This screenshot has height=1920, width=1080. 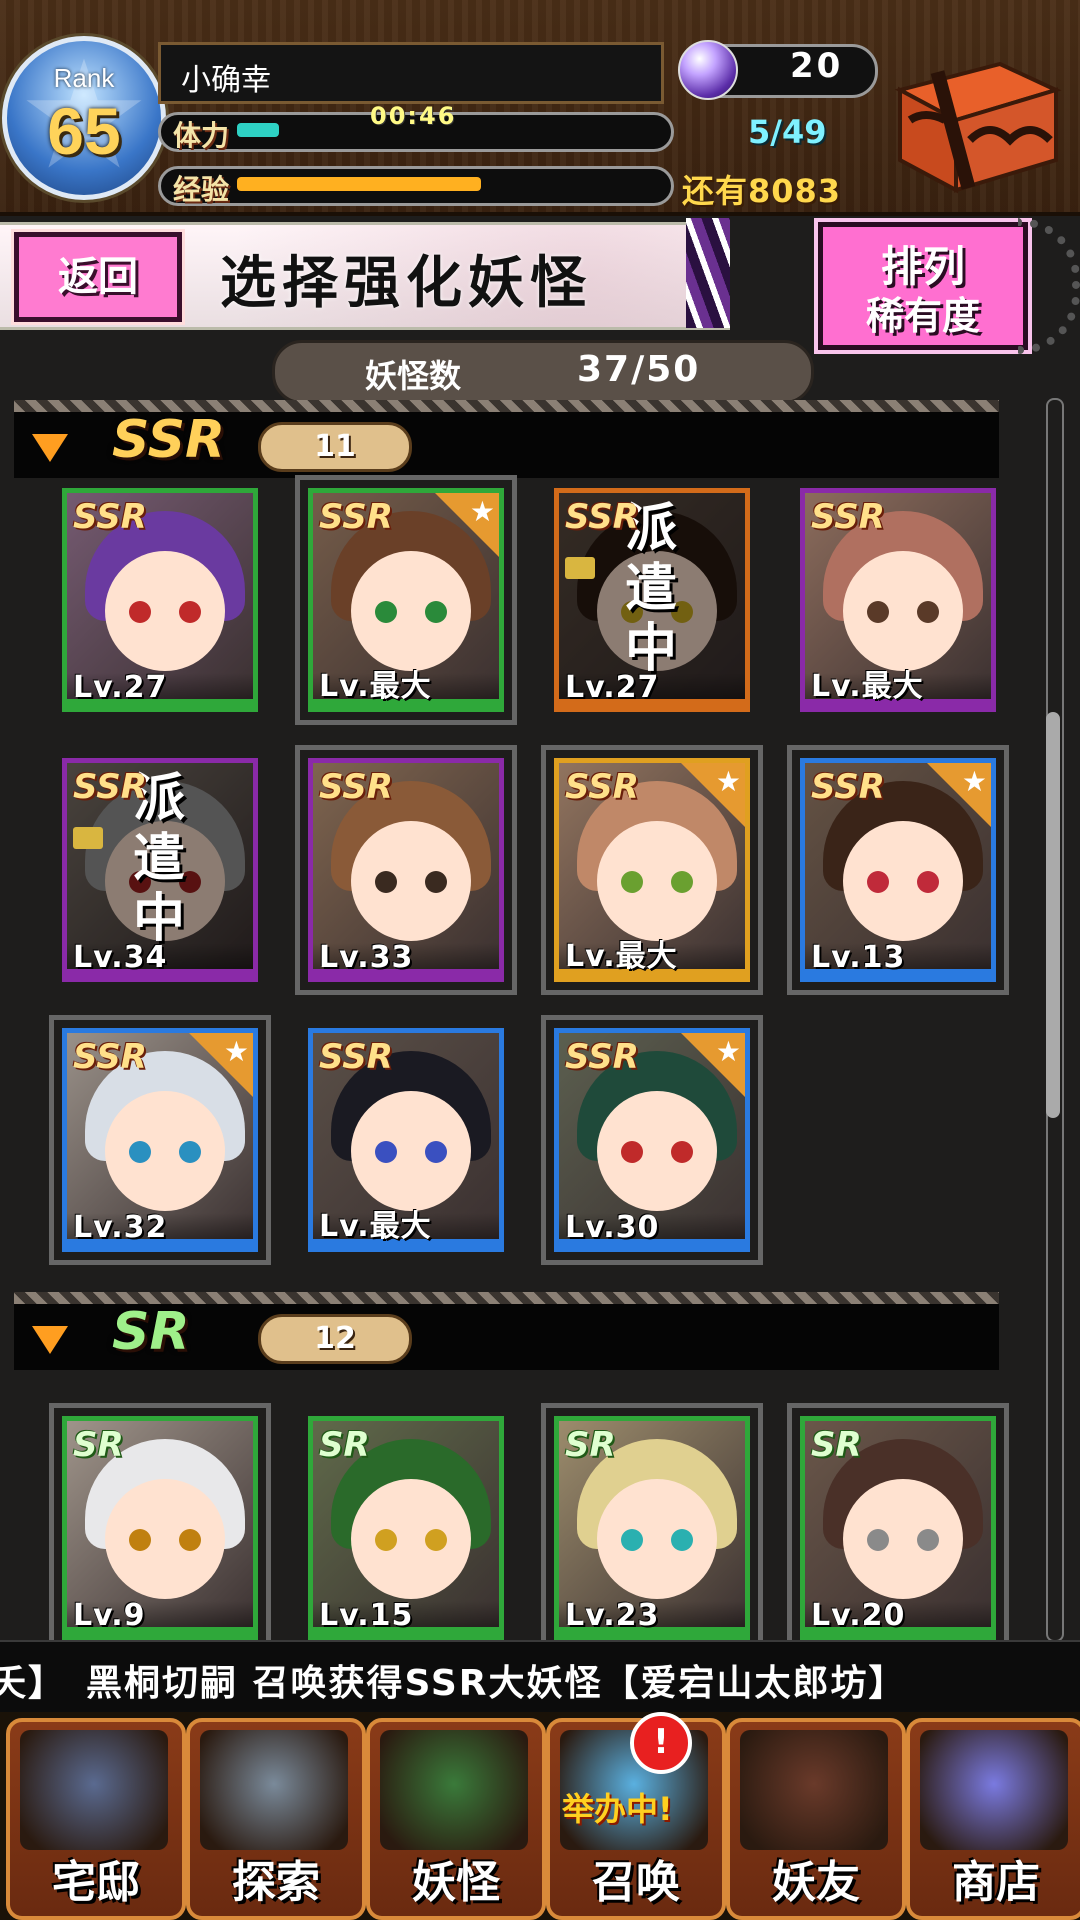 I want to click on level-label: Lv.34, so click(x=120, y=957).